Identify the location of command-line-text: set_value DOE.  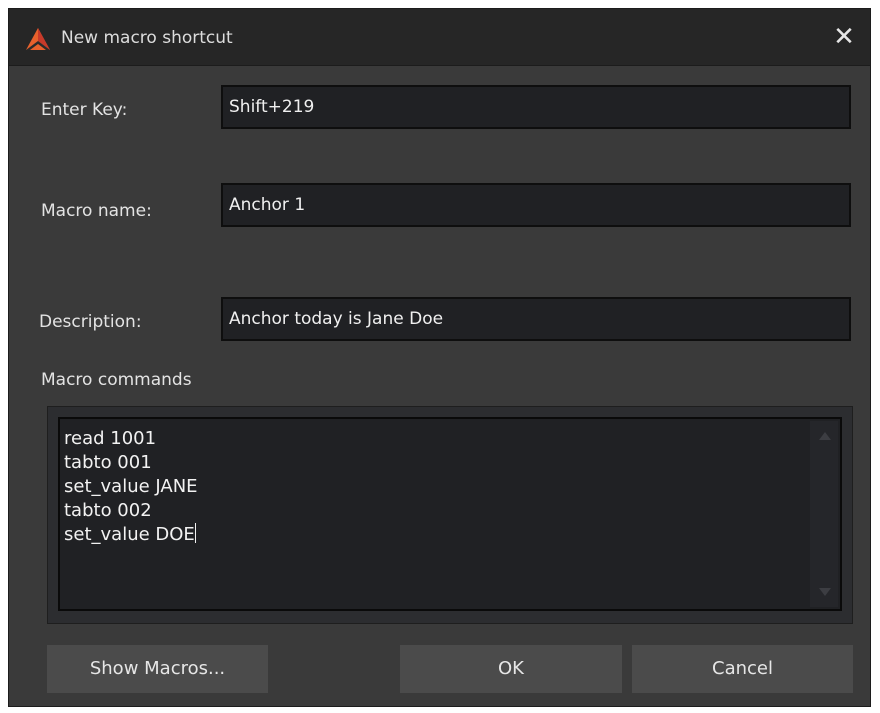
(129, 534).